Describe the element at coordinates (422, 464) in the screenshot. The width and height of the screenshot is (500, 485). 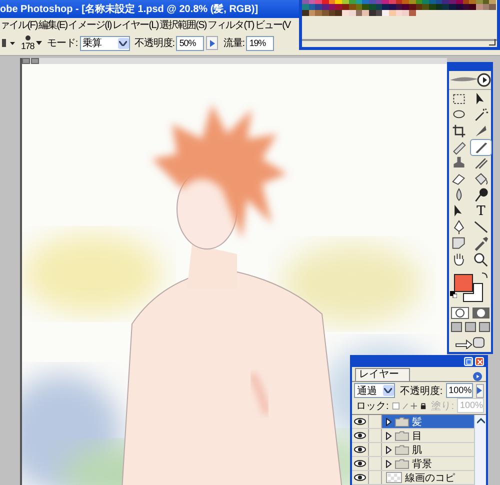
I see `layer-name: 背景` at that location.